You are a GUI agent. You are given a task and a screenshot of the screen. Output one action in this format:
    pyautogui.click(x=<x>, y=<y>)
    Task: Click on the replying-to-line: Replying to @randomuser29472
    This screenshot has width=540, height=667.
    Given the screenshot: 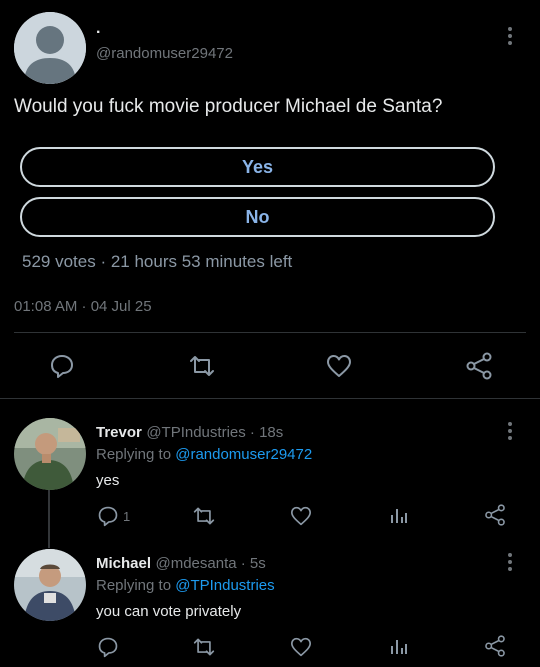 What is the action you would take?
    pyautogui.click(x=204, y=454)
    